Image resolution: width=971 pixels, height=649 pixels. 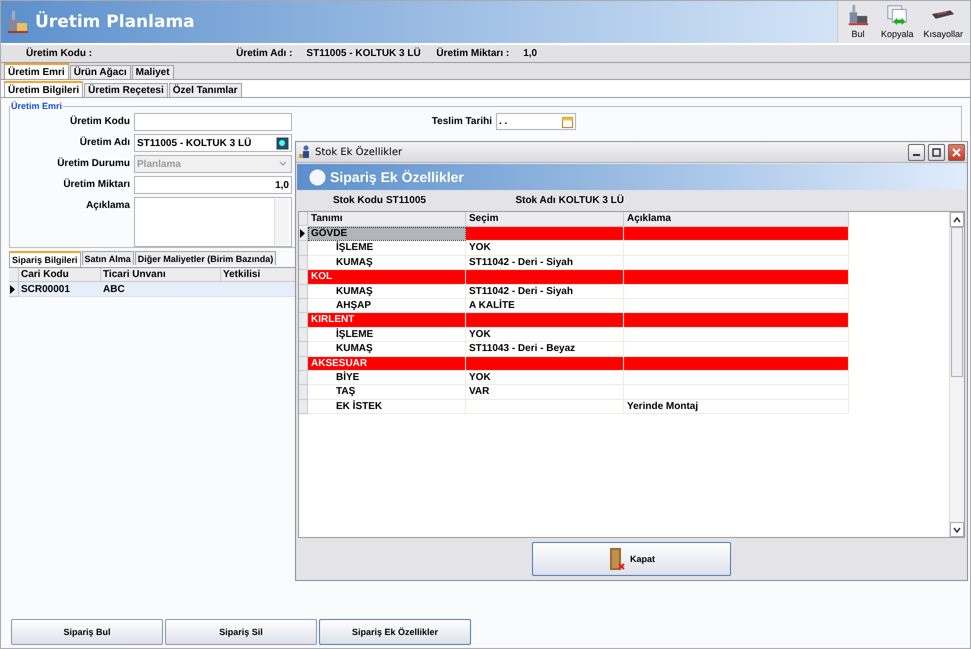 I want to click on tab: Üretim Emri, so click(x=36, y=71).